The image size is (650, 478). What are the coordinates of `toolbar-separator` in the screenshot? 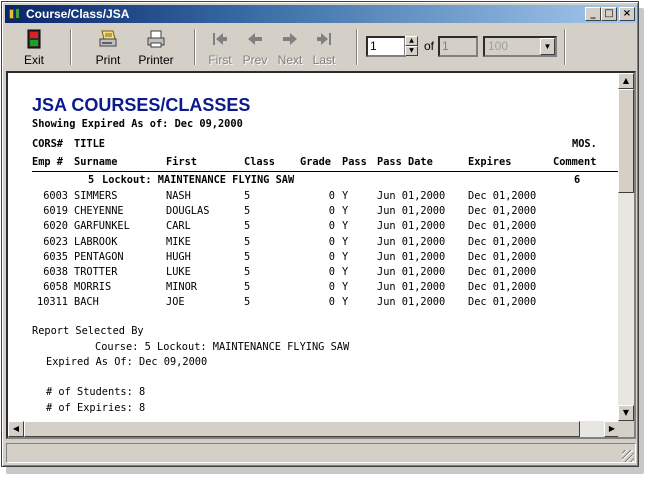 It's located at (357, 47).